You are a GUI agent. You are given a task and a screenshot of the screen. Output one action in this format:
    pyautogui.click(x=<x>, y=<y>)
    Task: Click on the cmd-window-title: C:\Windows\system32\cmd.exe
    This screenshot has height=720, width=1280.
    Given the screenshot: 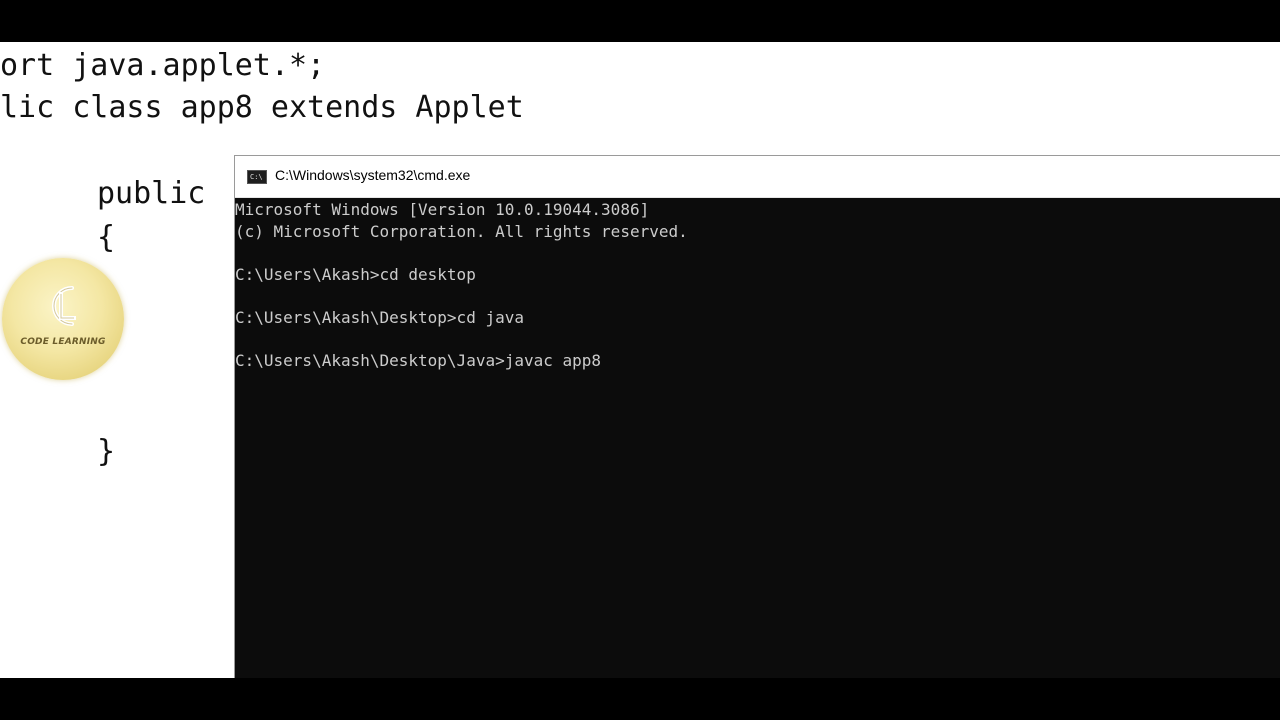 What is the action you would take?
    pyautogui.click(x=373, y=175)
    